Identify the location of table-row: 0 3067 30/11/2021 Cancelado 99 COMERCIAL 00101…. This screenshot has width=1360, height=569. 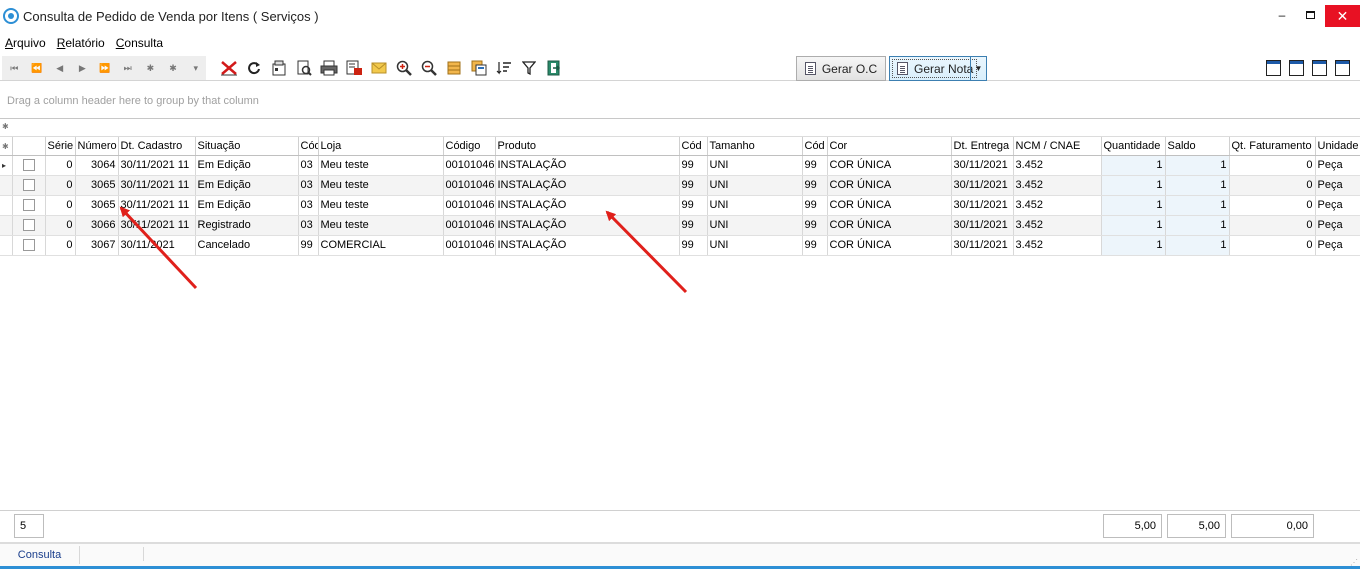
(680, 245).